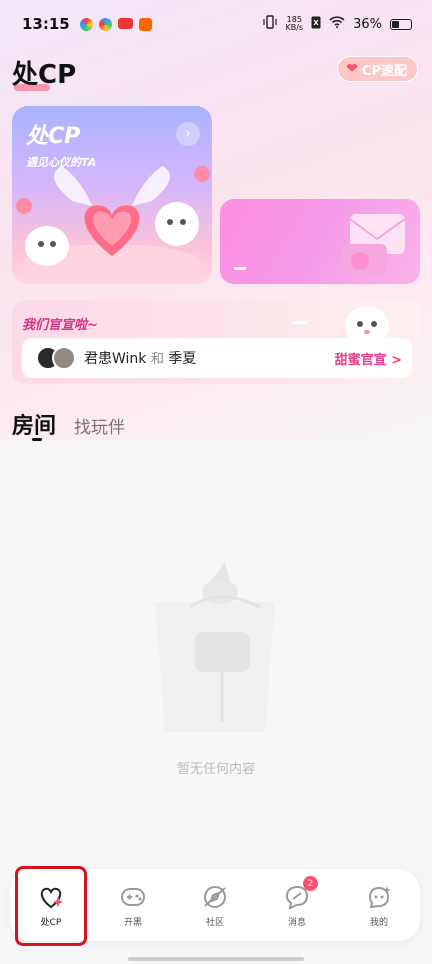  I want to click on avatar, so click(64, 358).